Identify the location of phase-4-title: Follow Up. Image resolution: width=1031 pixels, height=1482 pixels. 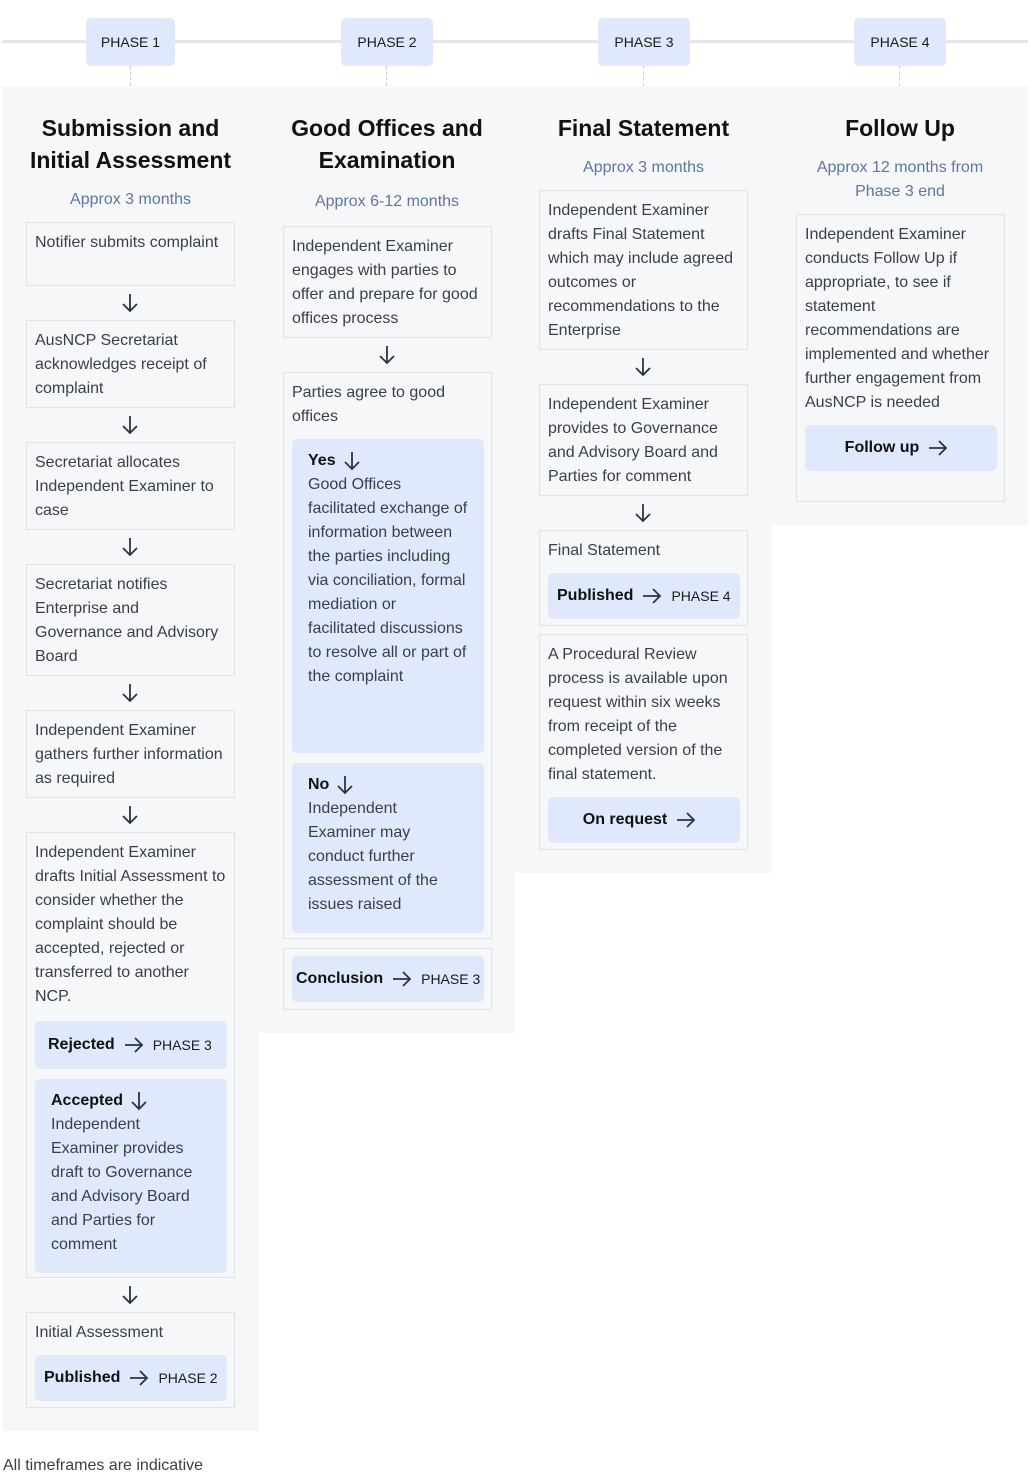
(900, 128).